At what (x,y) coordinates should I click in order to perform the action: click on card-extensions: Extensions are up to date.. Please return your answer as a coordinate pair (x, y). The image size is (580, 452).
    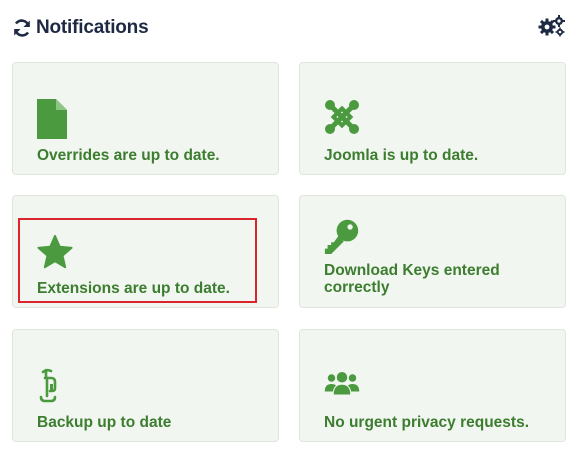
    Looking at the image, I should click on (145, 251).